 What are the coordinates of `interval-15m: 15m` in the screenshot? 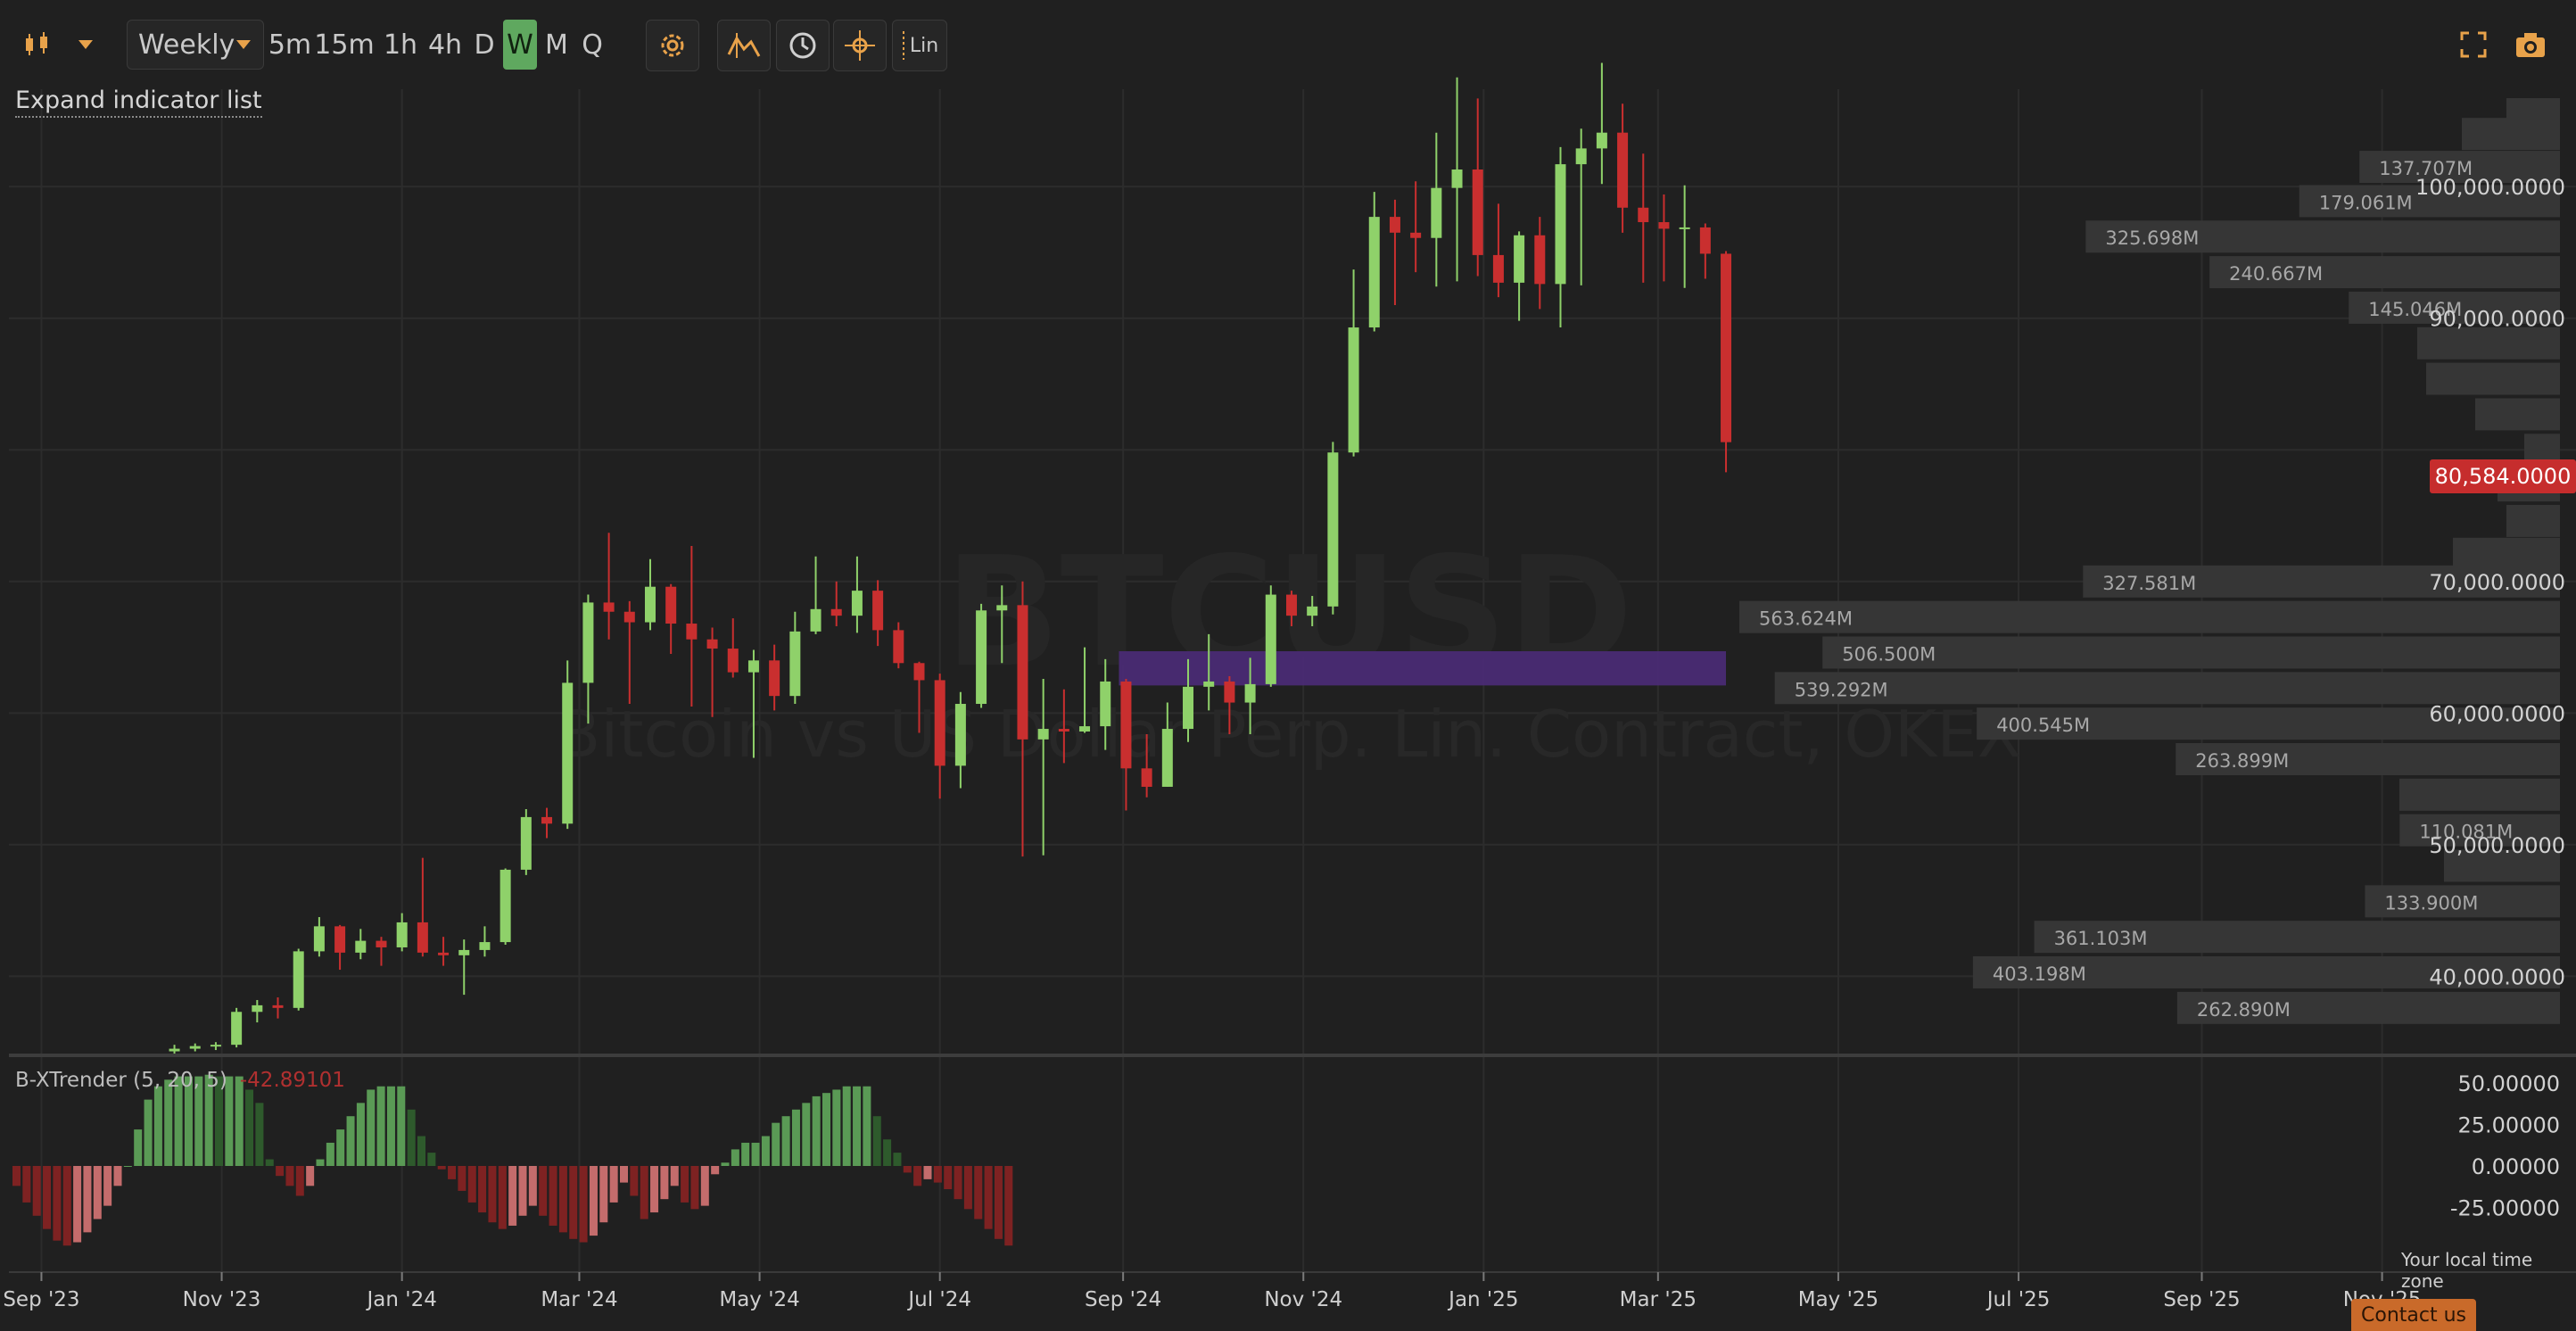 It's located at (344, 45).